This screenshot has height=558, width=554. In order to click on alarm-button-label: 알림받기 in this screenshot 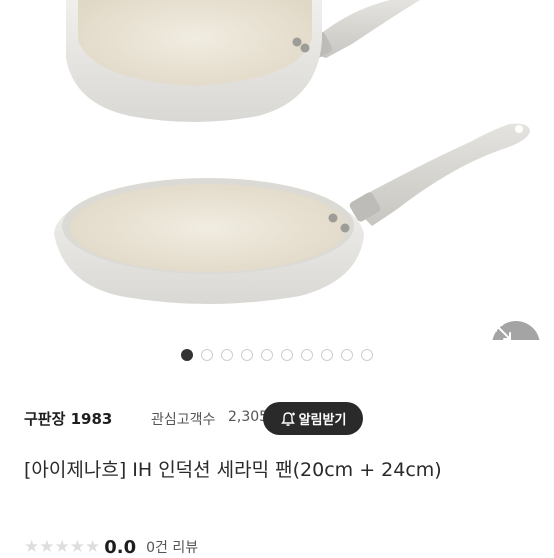, I will do `click(322, 420)`.